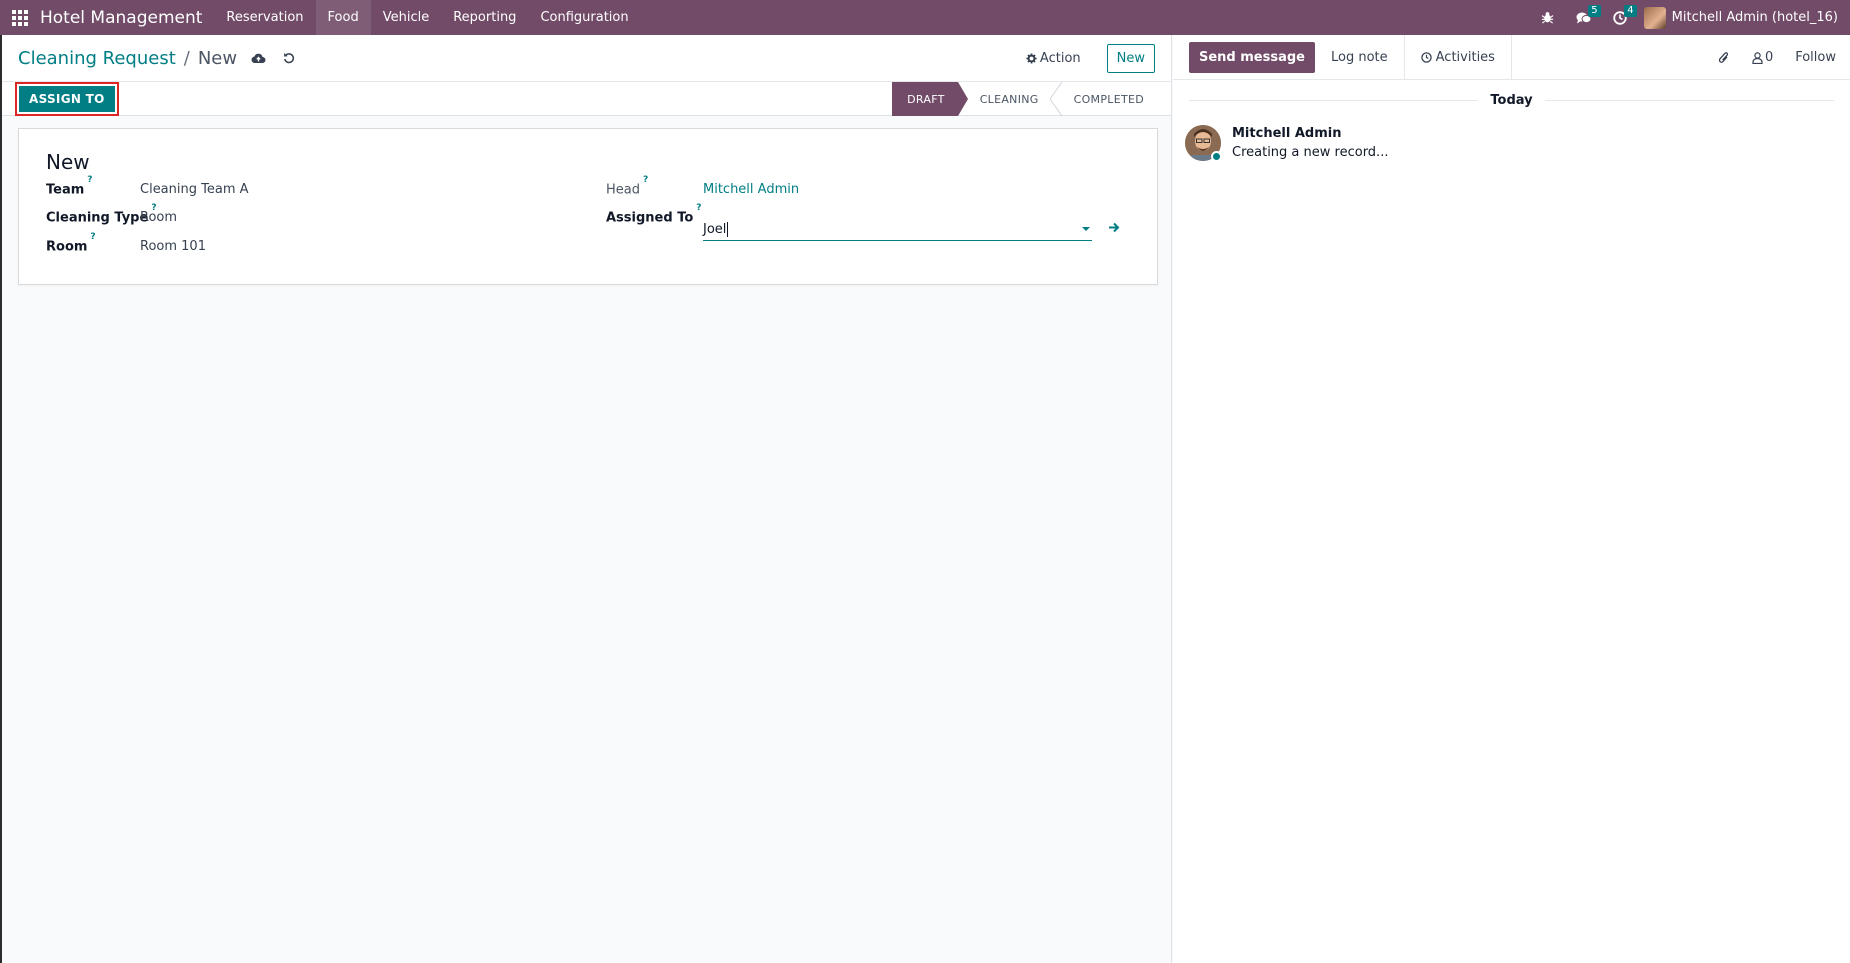 Image resolution: width=1850 pixels, height=963 pixels. I want to click on menu-reporting: Reporting, so click(484, 17).